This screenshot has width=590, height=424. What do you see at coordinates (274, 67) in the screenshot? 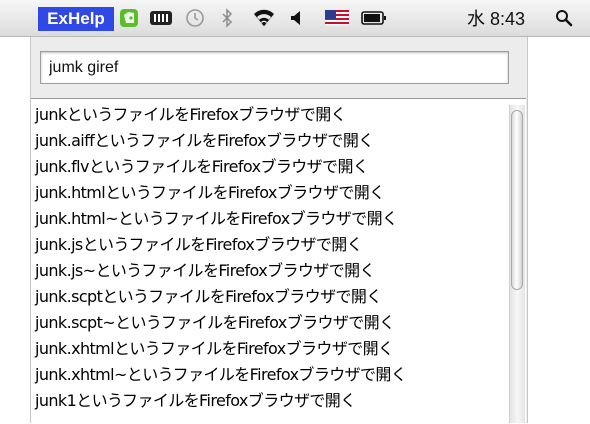
I see `search-input` at bounding box center [274, 67].